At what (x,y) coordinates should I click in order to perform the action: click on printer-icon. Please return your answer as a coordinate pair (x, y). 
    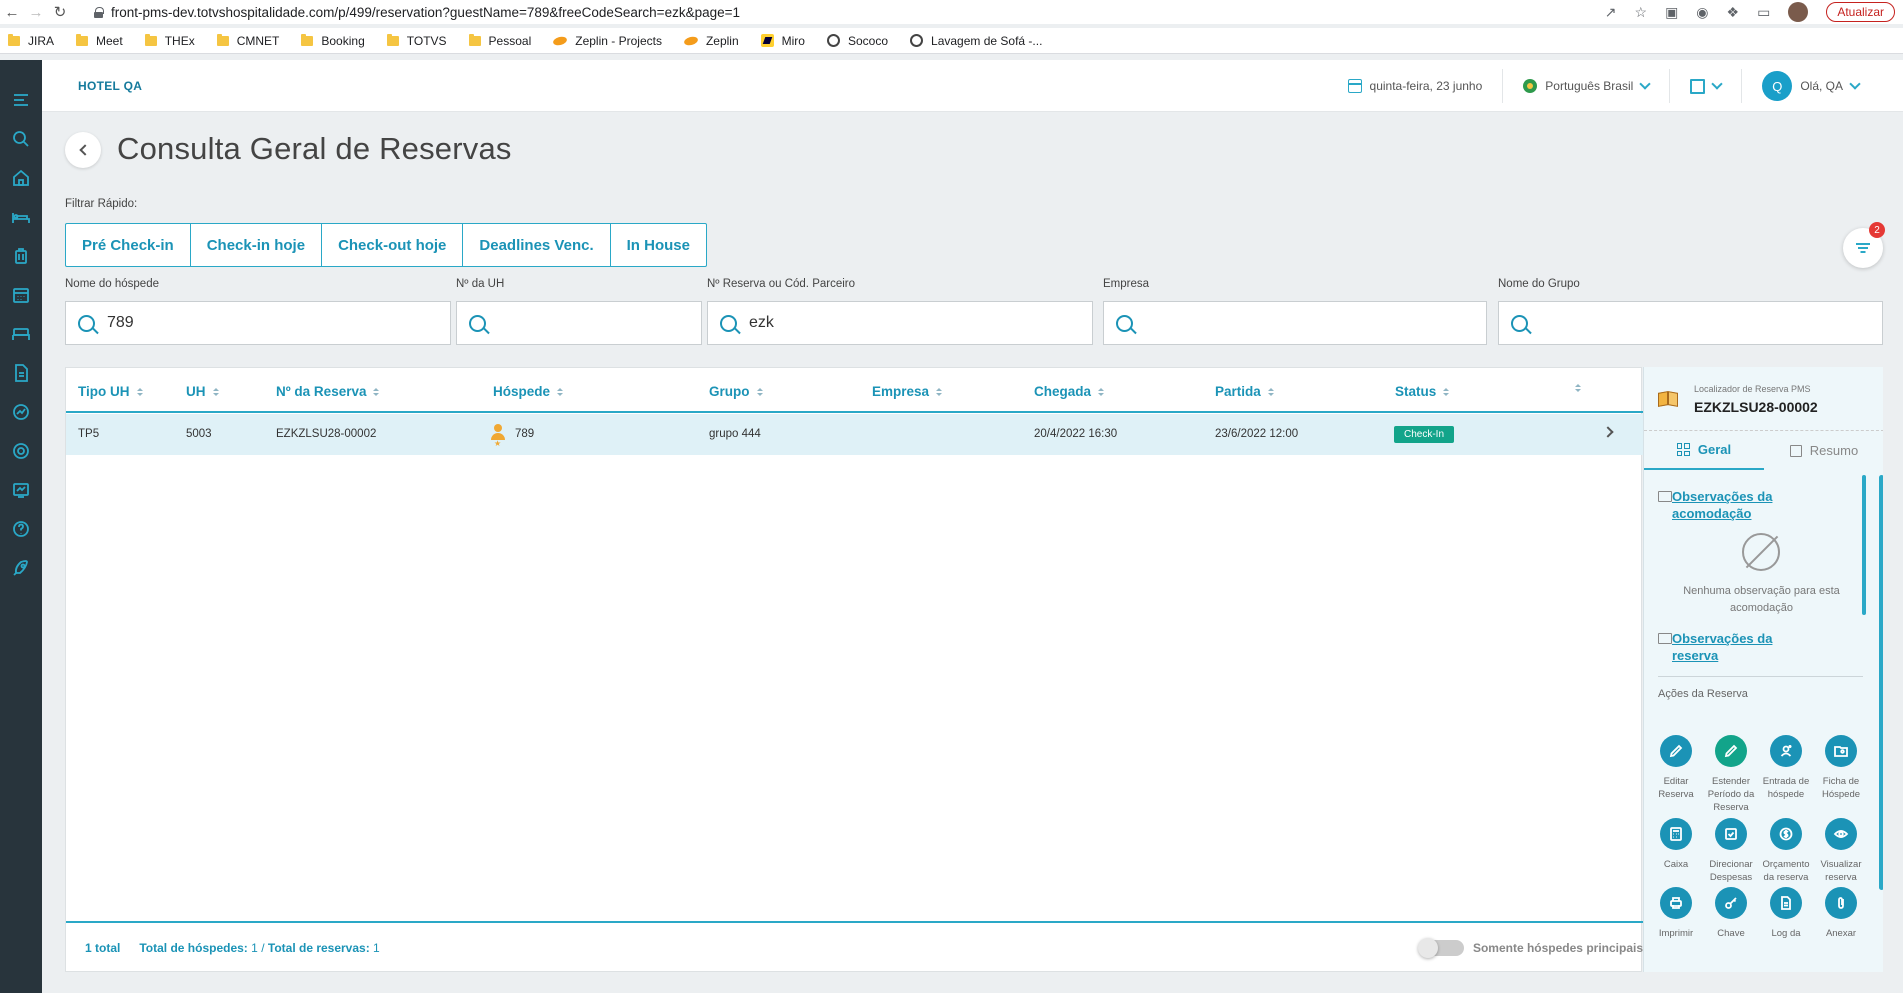
    Looking at the image, I should click on (1676, 903).